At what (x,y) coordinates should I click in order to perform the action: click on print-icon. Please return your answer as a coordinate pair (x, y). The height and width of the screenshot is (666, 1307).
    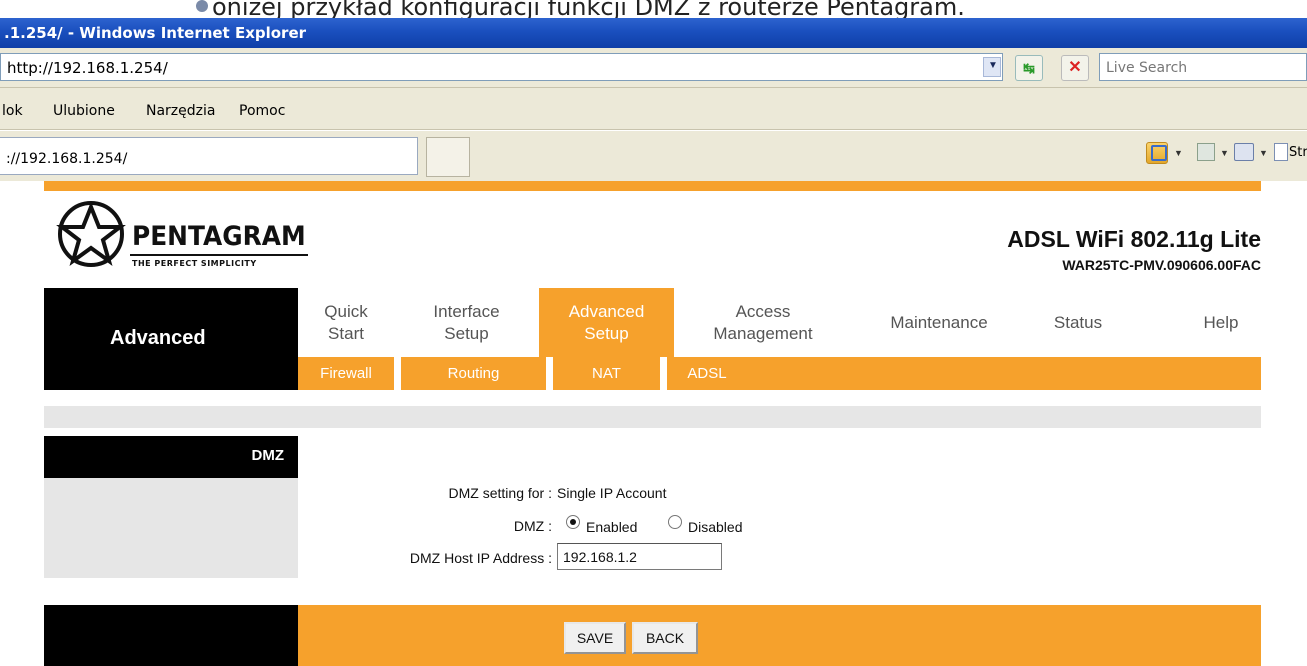
    Looking at the image, I should click on (1244, 152).